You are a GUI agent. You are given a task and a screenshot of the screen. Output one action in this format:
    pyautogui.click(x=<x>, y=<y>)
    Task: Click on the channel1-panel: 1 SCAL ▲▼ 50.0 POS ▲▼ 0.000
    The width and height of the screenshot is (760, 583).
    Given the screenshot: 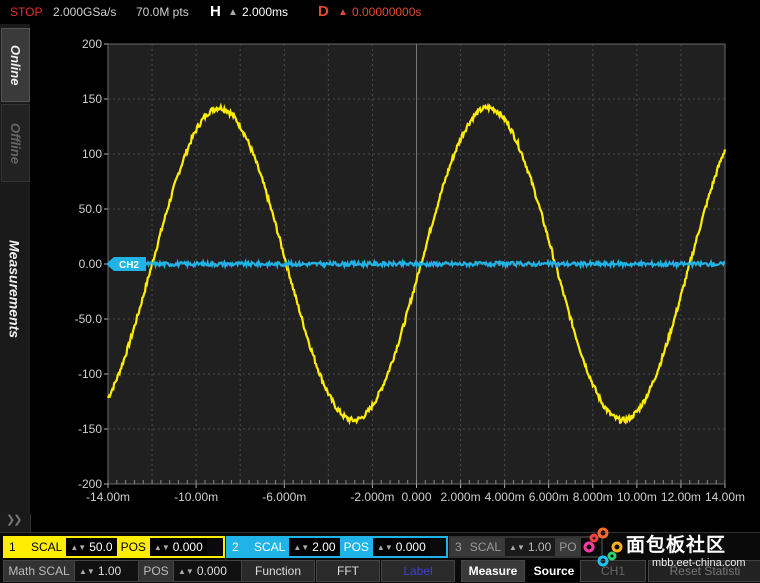 What is the action you would take?
    pyautogui.click(x=114, y=547)
    